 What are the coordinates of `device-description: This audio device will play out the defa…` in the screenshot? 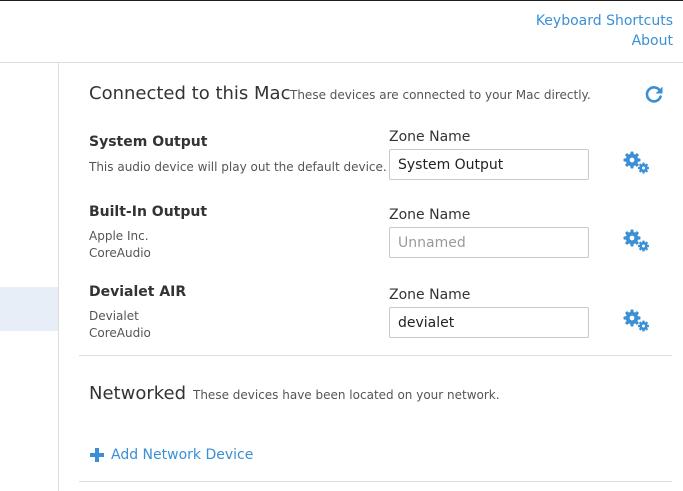 It's located at (238, 167).